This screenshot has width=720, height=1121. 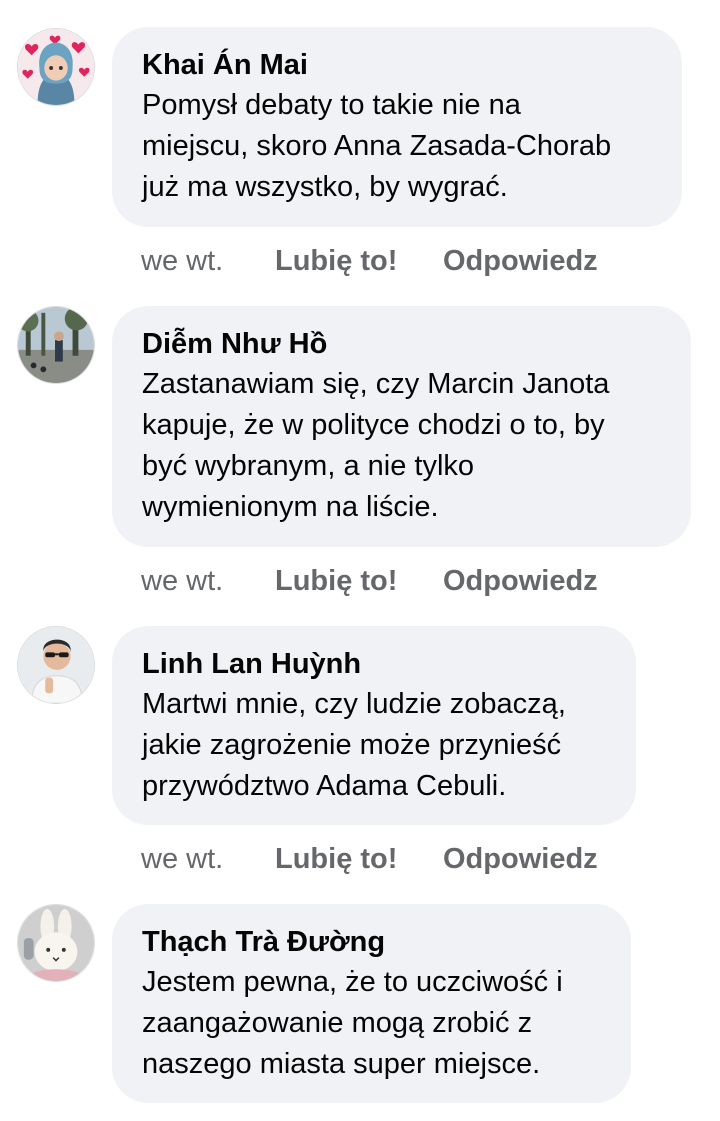 I want to click on comment-author: Thạch Trà Đường, so click(x=371, y=942).